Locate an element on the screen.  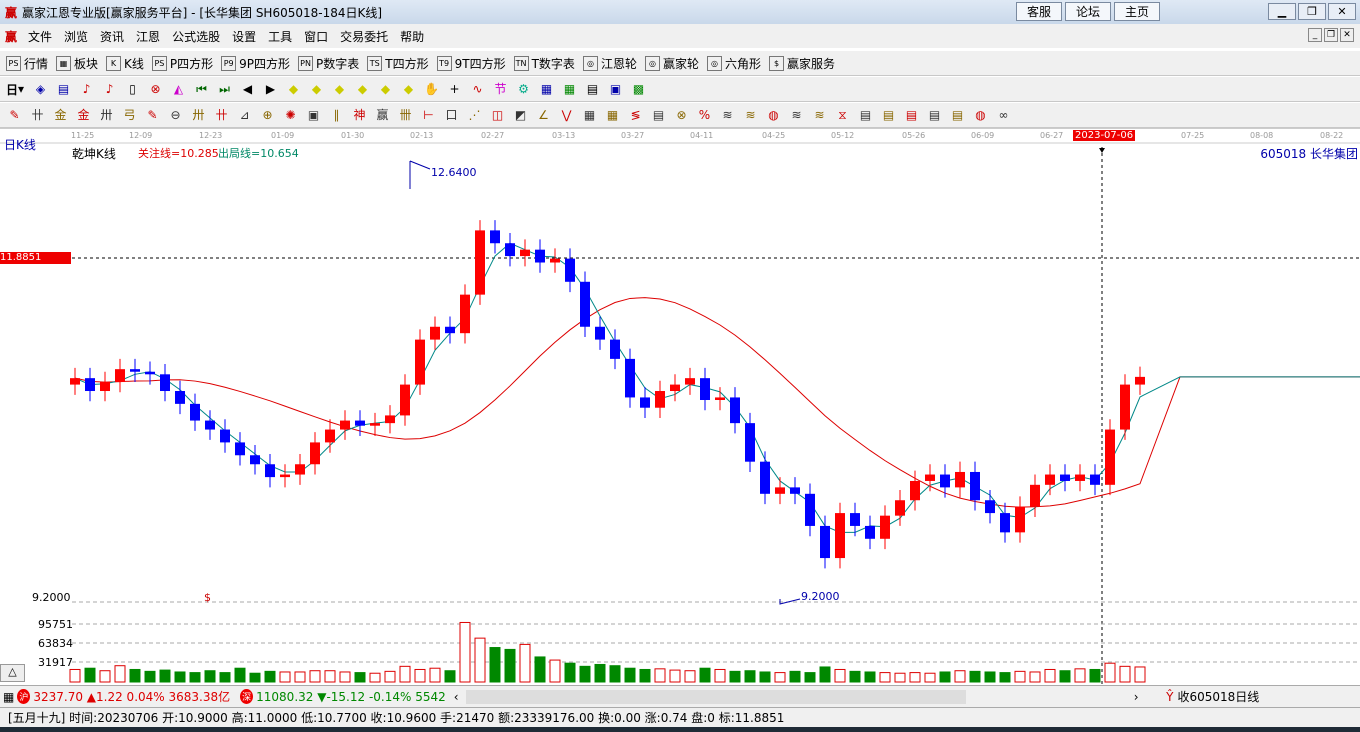
drawing-tool-icon: ◫ is located at coordinates (497, 115).